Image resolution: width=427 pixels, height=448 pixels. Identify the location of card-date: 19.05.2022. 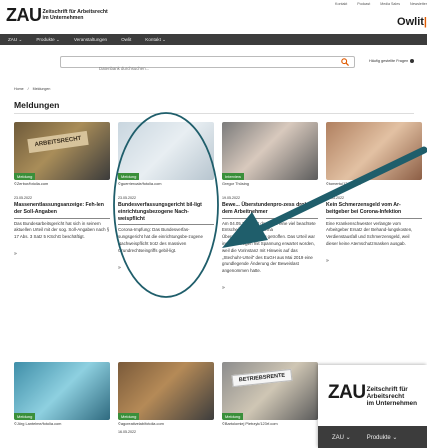
(231, 198).